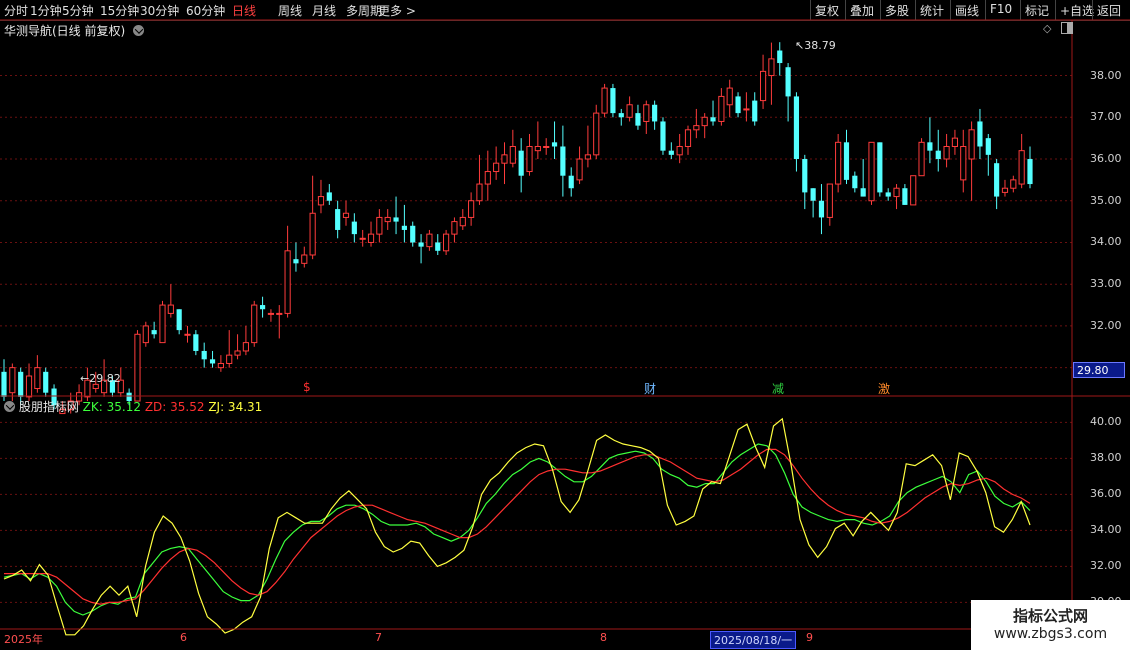  I want to click on diamond-icon: ◇, so click(1047, 28).